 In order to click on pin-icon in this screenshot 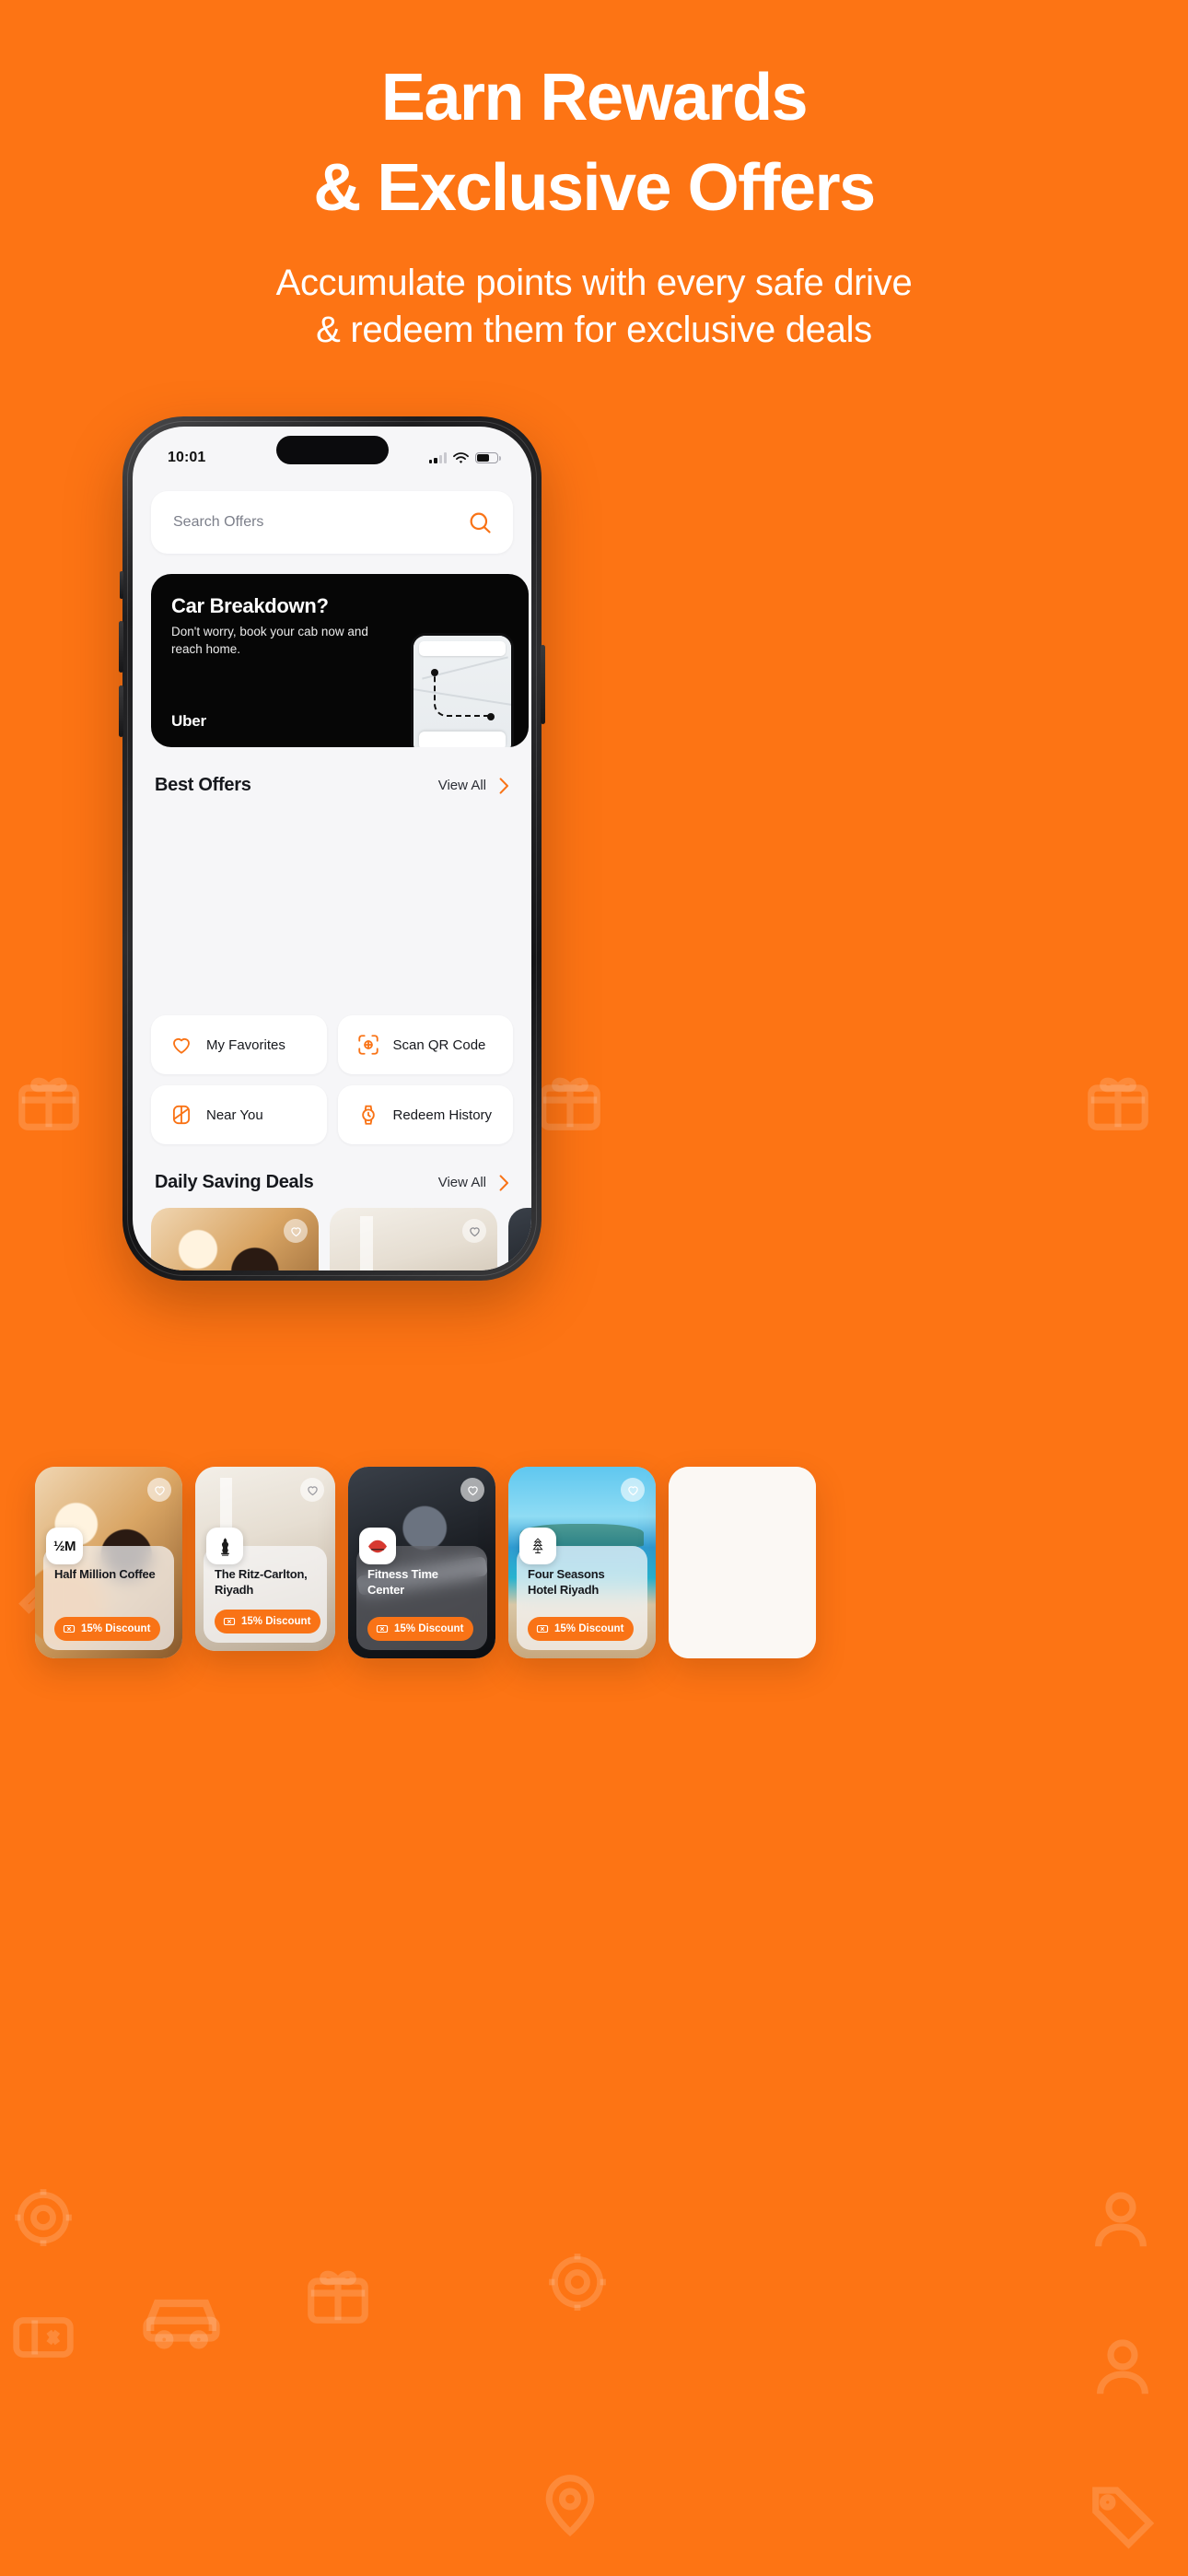, I will do `click(570, 2506)`.